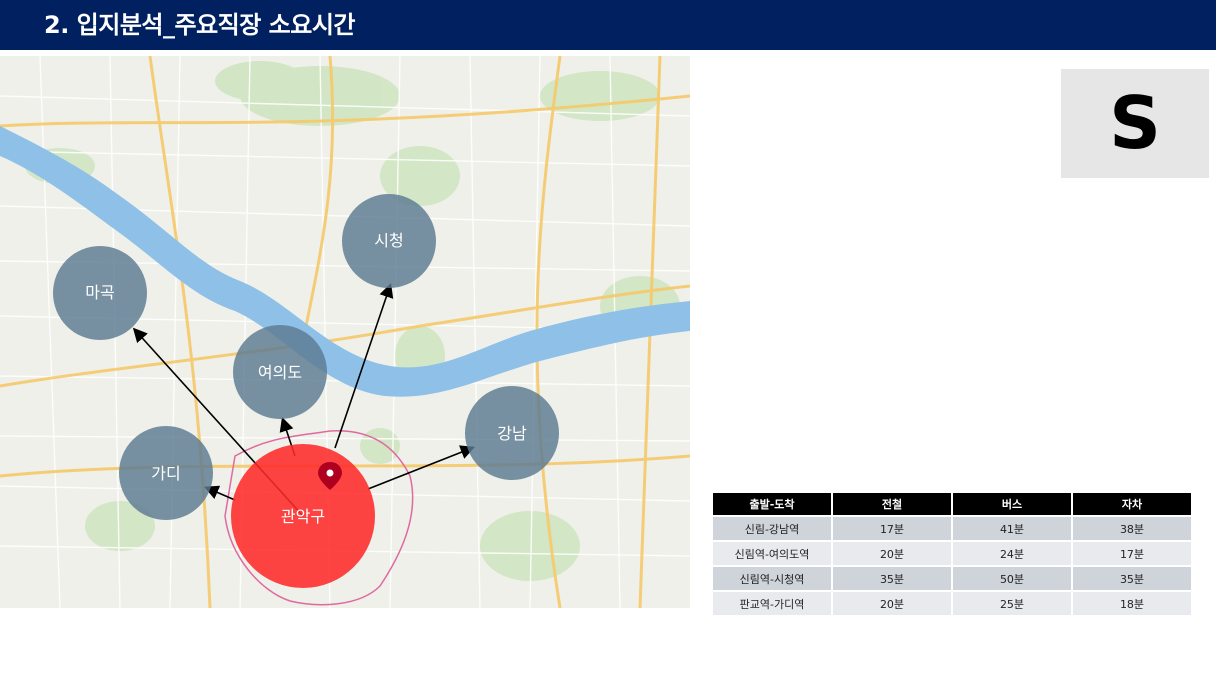 This screenshot has height=684, width=1216. I want to click on label-mapo: 마곡, so click(99, 292).